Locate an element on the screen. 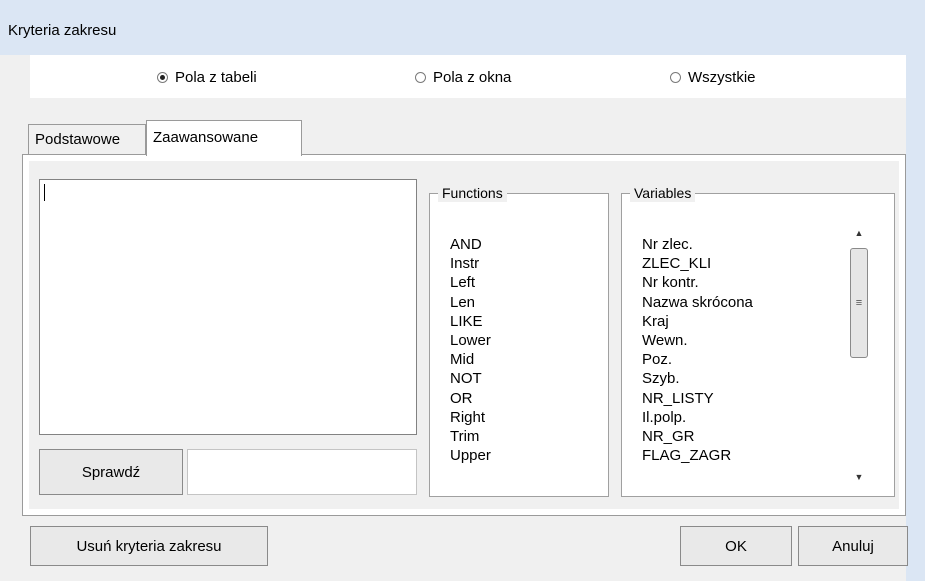  text-caret is located at coordinates (44, 192).